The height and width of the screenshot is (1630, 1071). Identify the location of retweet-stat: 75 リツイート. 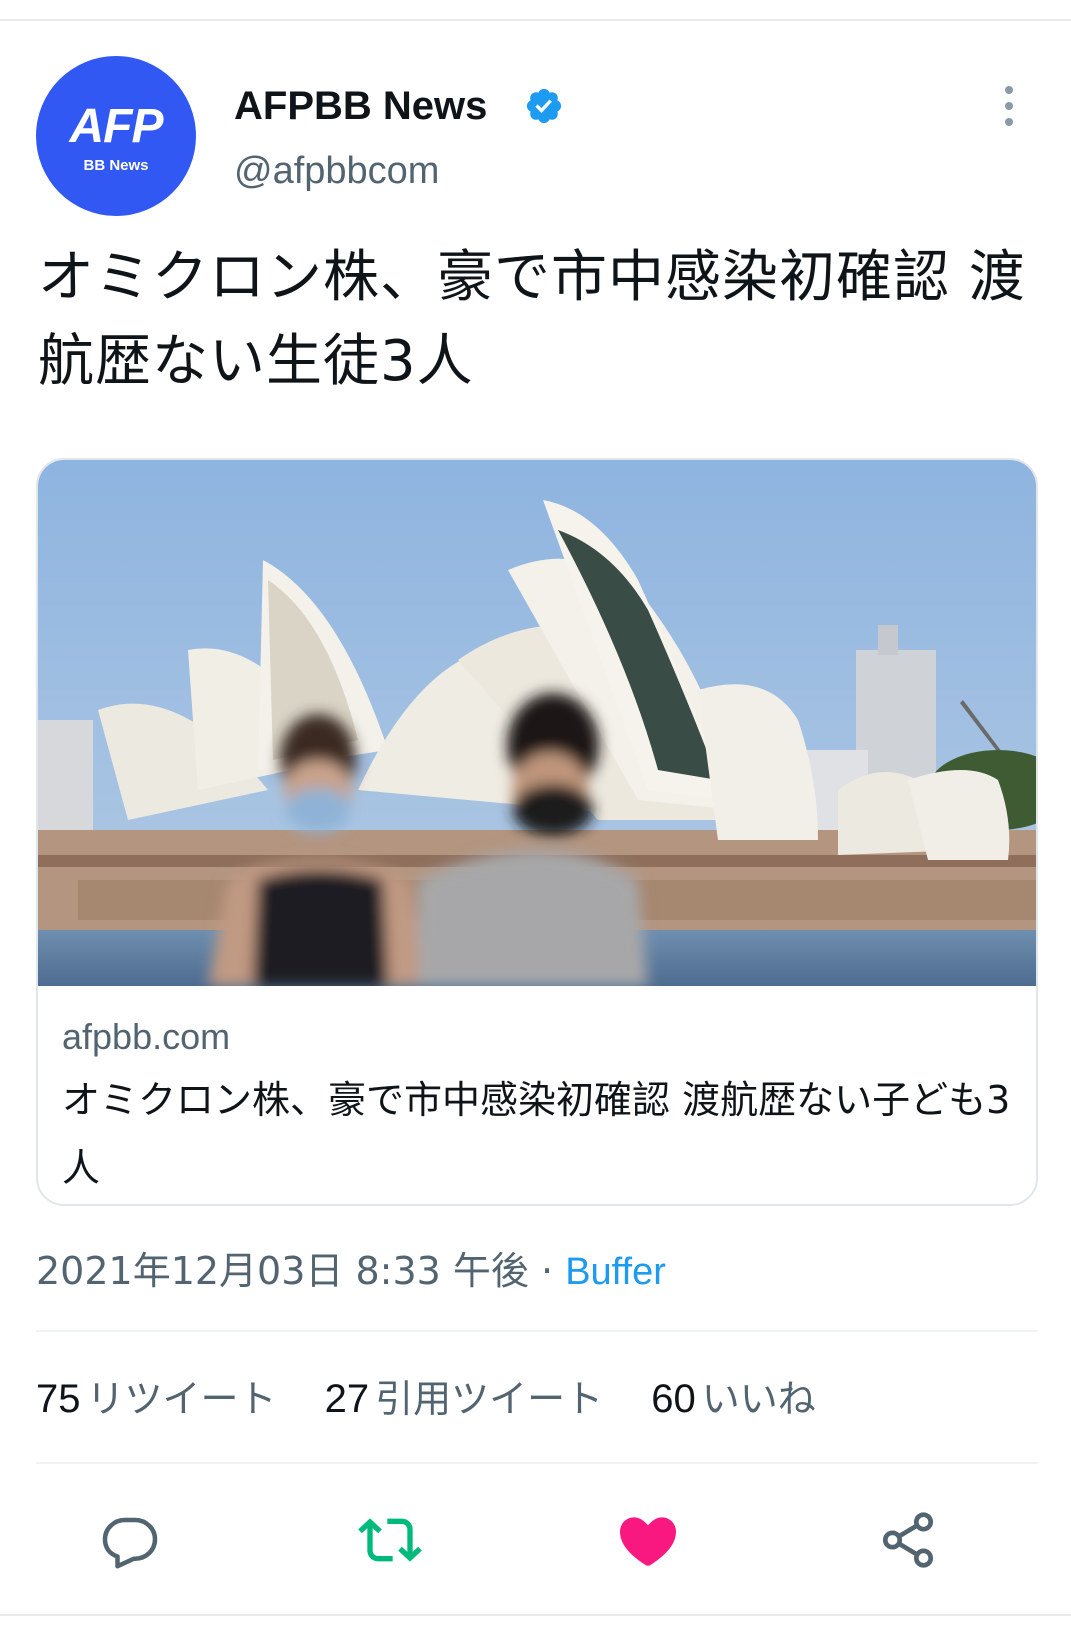
(174, 1399).